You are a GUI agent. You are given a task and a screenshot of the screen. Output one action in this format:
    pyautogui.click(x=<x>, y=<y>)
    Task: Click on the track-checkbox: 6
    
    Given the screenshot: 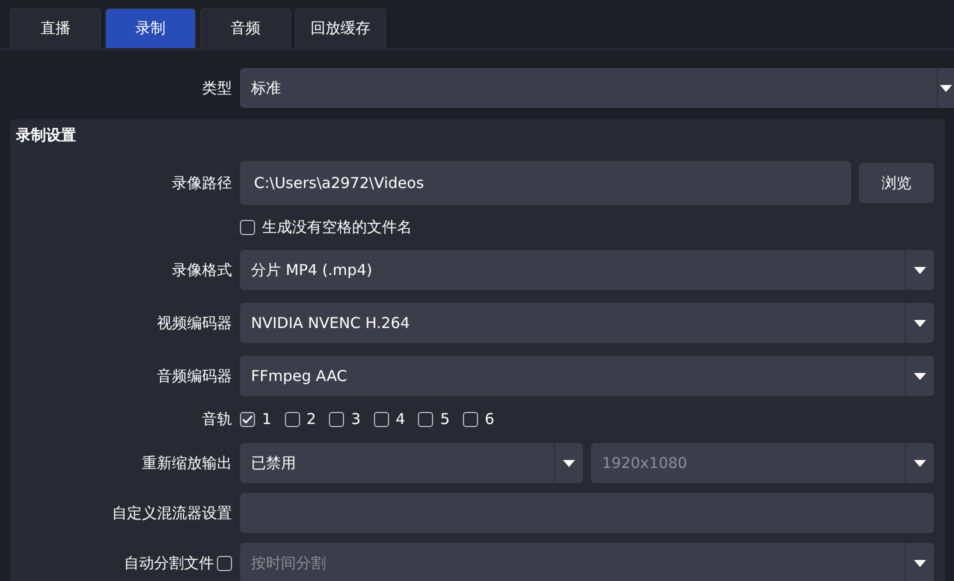 What is the action you would take?
    pyautogui.click(x=478, y=419)
    